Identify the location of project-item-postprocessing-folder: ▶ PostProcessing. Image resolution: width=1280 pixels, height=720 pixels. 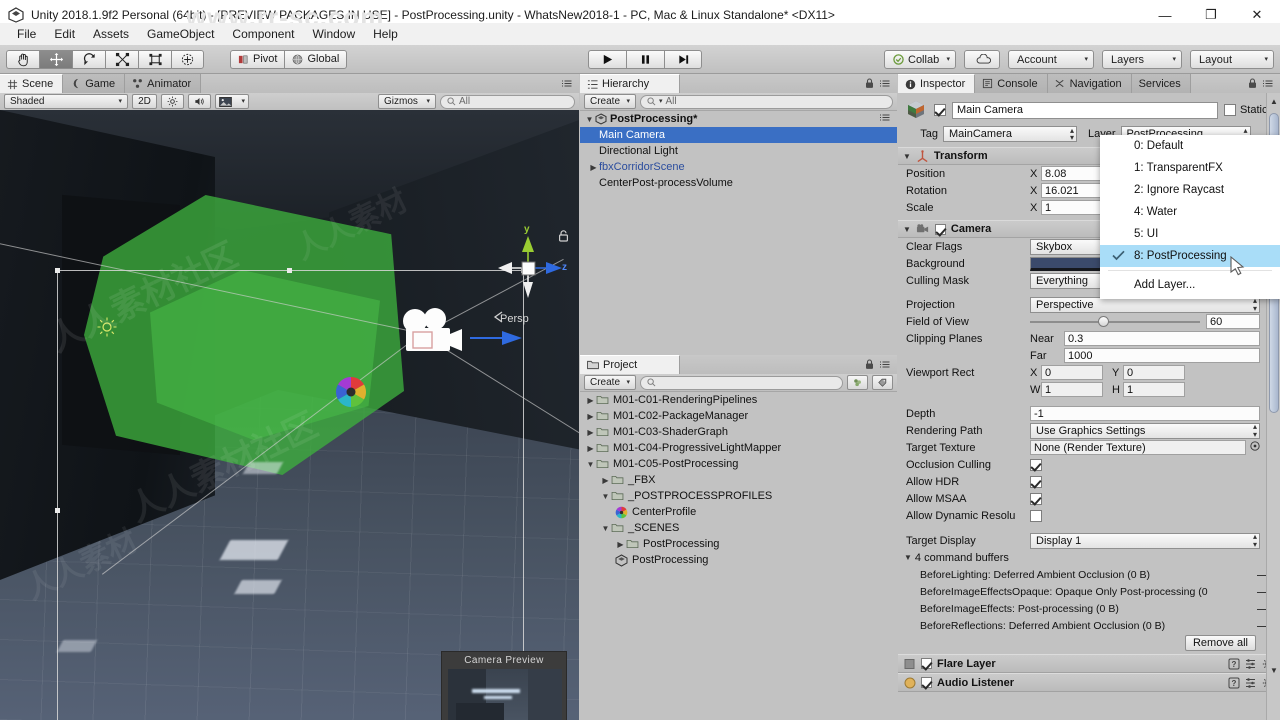
(738, 544).